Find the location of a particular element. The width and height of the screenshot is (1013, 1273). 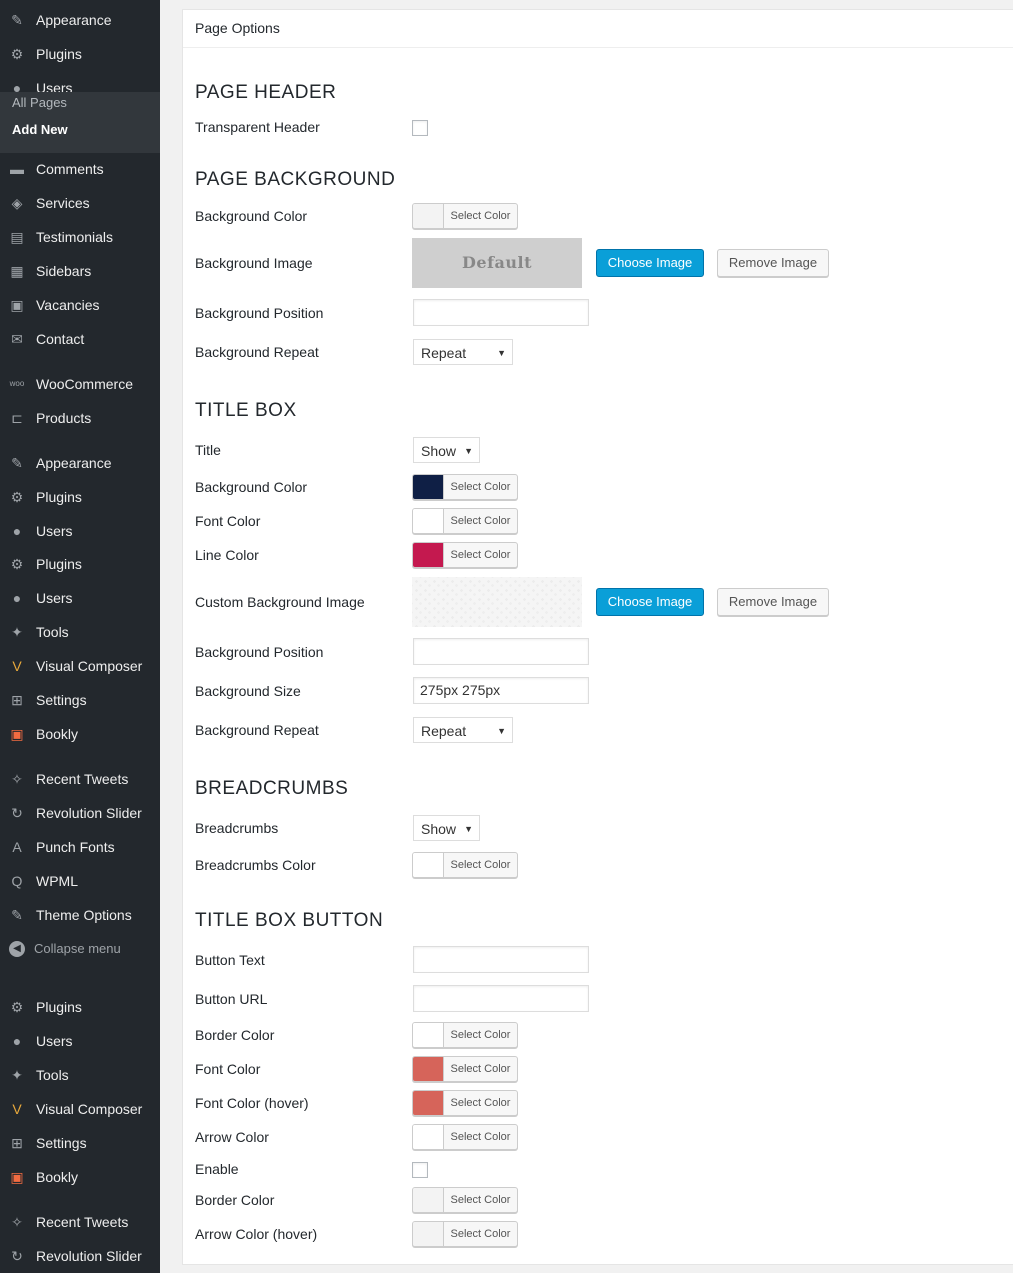

page-bg-remove-image-button: Remove Image is located at coordinates (773, 263).